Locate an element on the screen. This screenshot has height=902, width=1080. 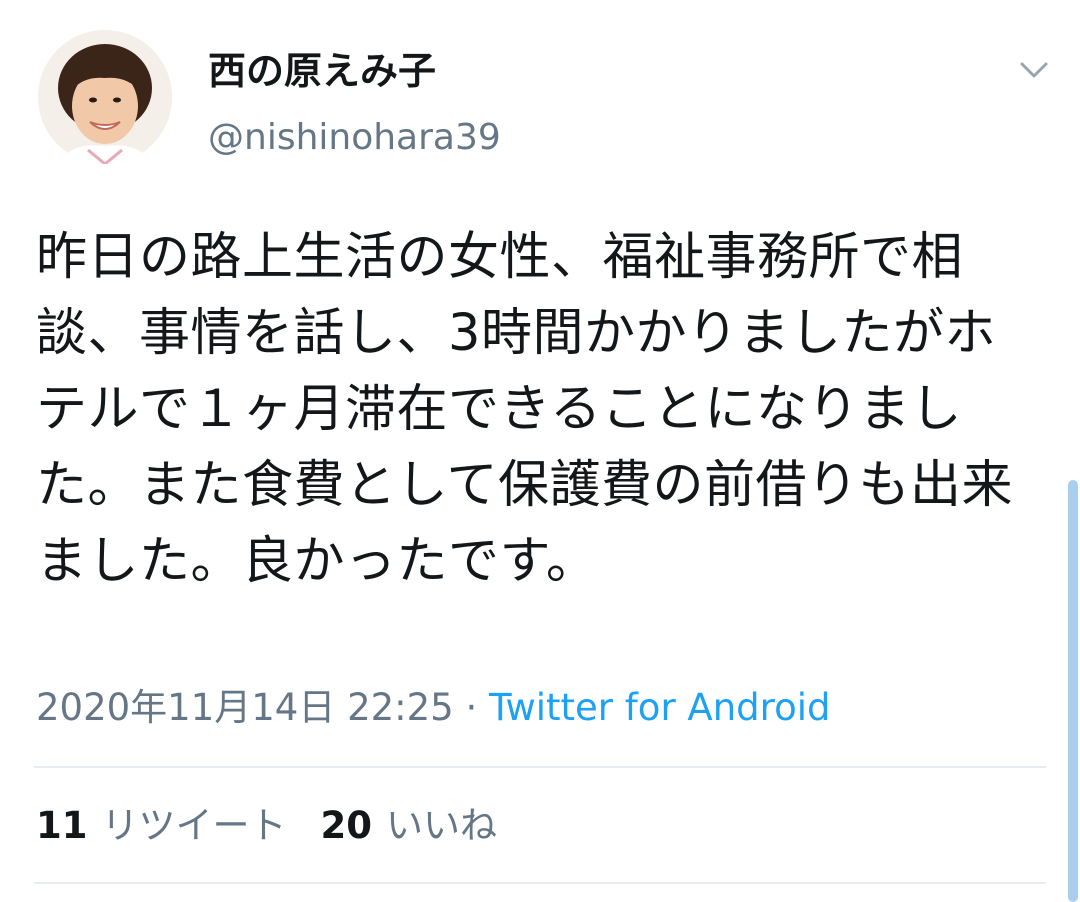
user-handle: @nishinohara39 is located at coordinates (354, 138).